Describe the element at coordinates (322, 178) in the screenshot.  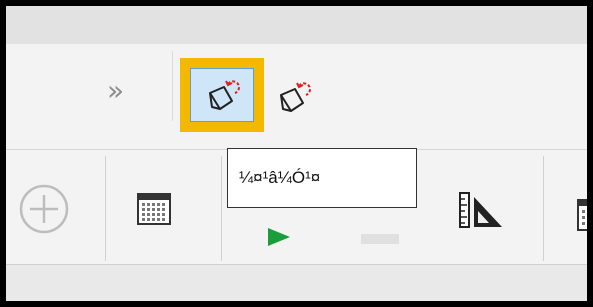
I see `tooltip: ¼¤¹â¼Ó¹¤` at that location.